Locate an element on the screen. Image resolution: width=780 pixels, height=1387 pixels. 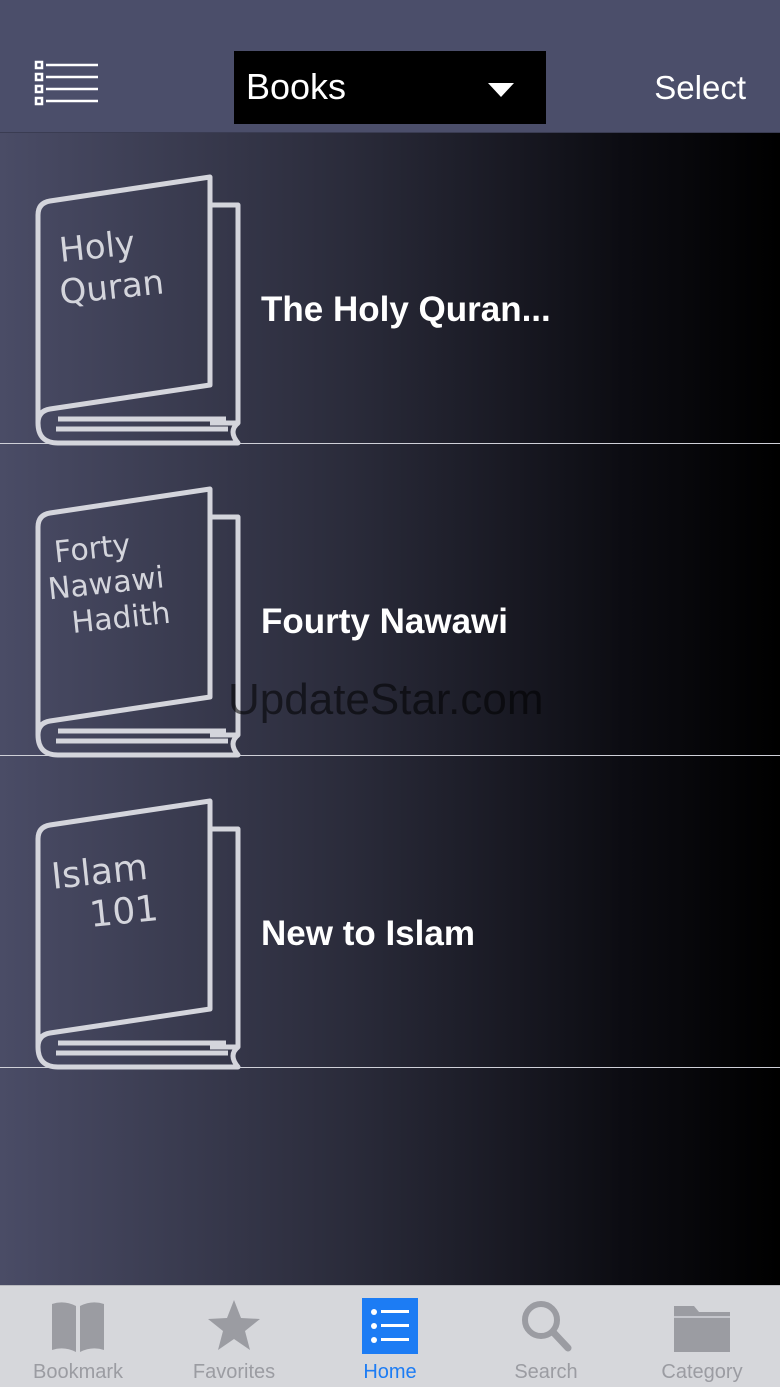
tab-label: Category is located at coordinates (702, 1372).